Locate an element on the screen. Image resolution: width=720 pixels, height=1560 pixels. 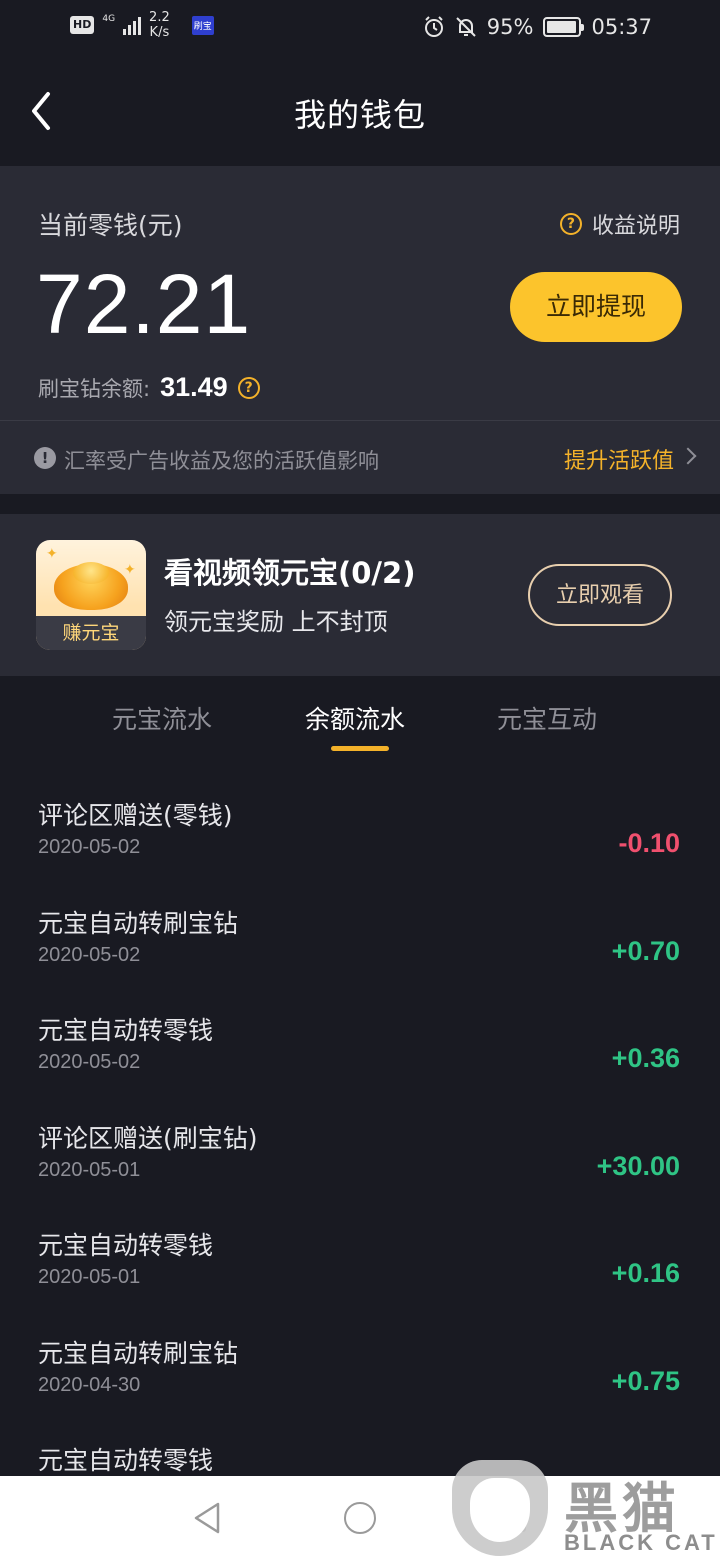
transaction-row: 元宝自动转零钱 2020-05-01 +0.16 is located at coordinates (360, 1250).